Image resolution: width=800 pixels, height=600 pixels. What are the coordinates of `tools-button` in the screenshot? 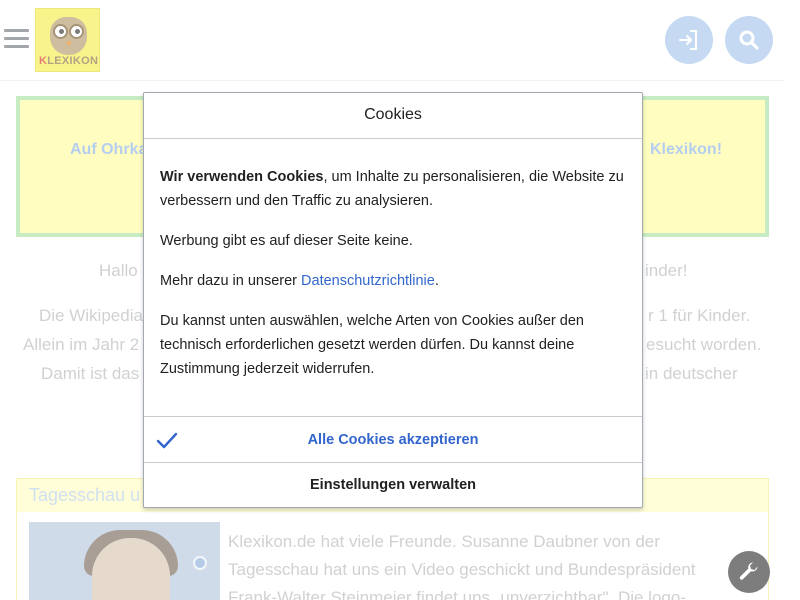 It's located at (749, 572).